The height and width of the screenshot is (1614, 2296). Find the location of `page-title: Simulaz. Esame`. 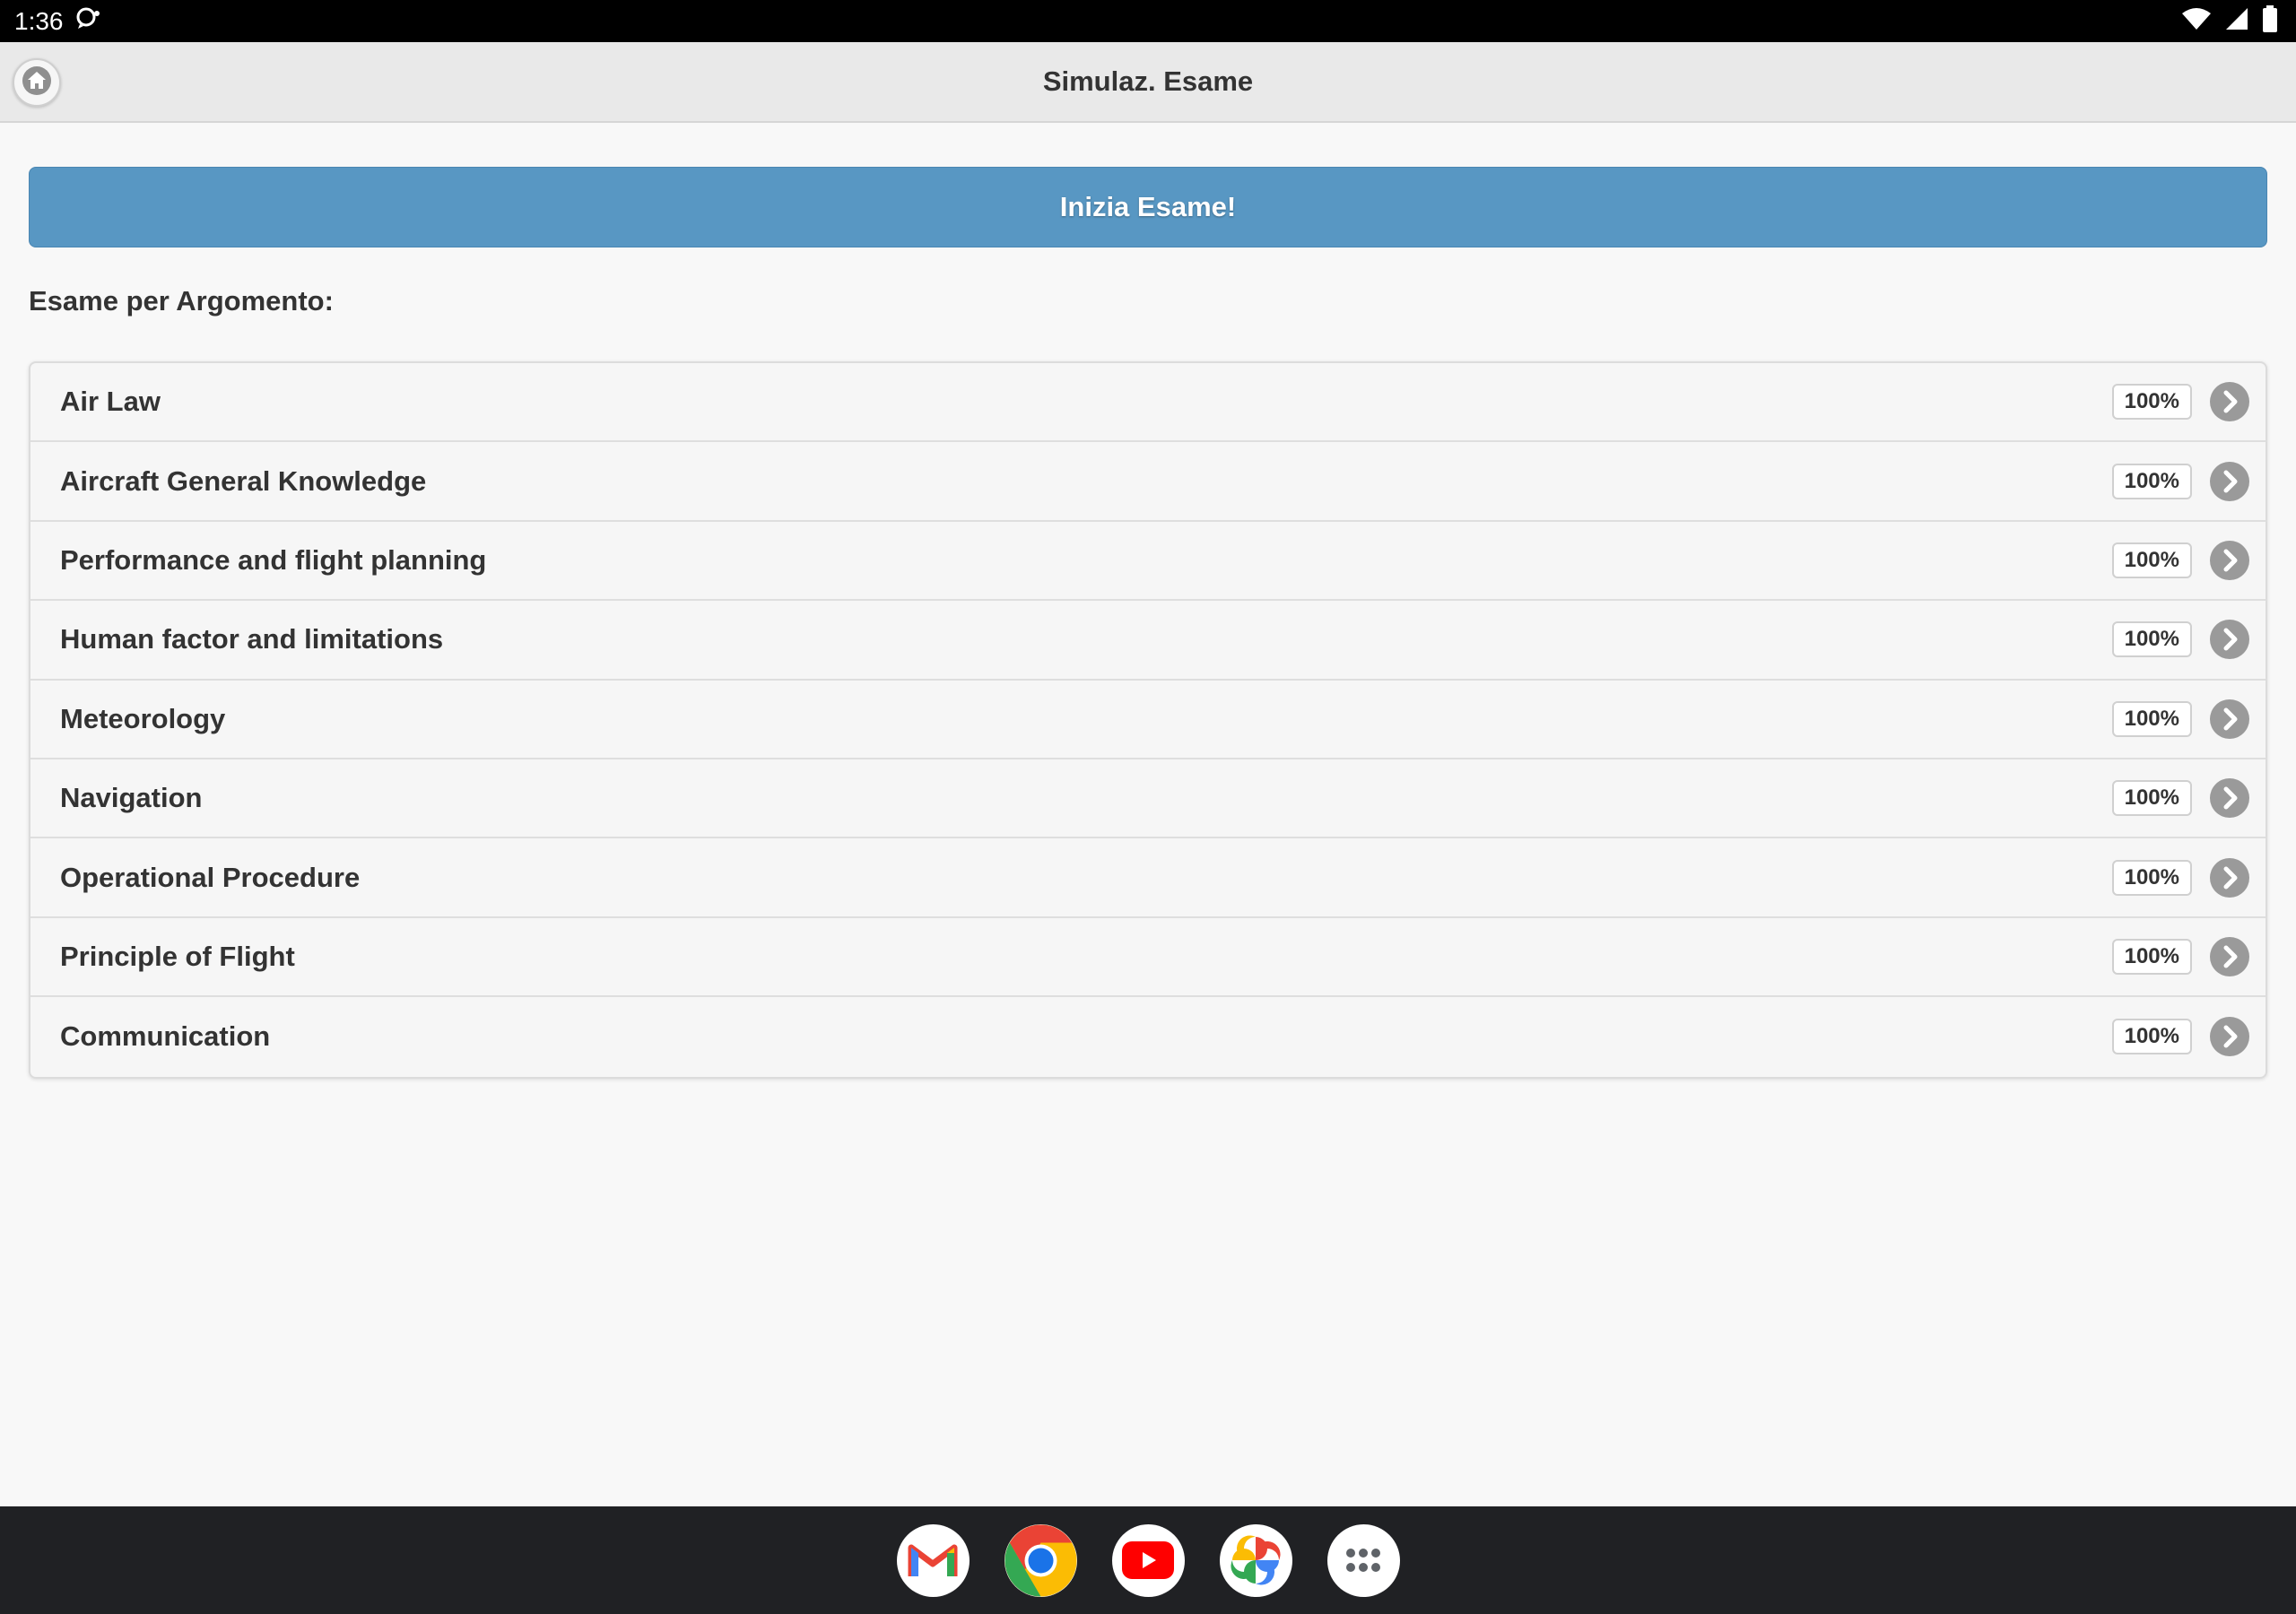

page-title: Simulaz. Esame is located at coordinates (1148, 81).